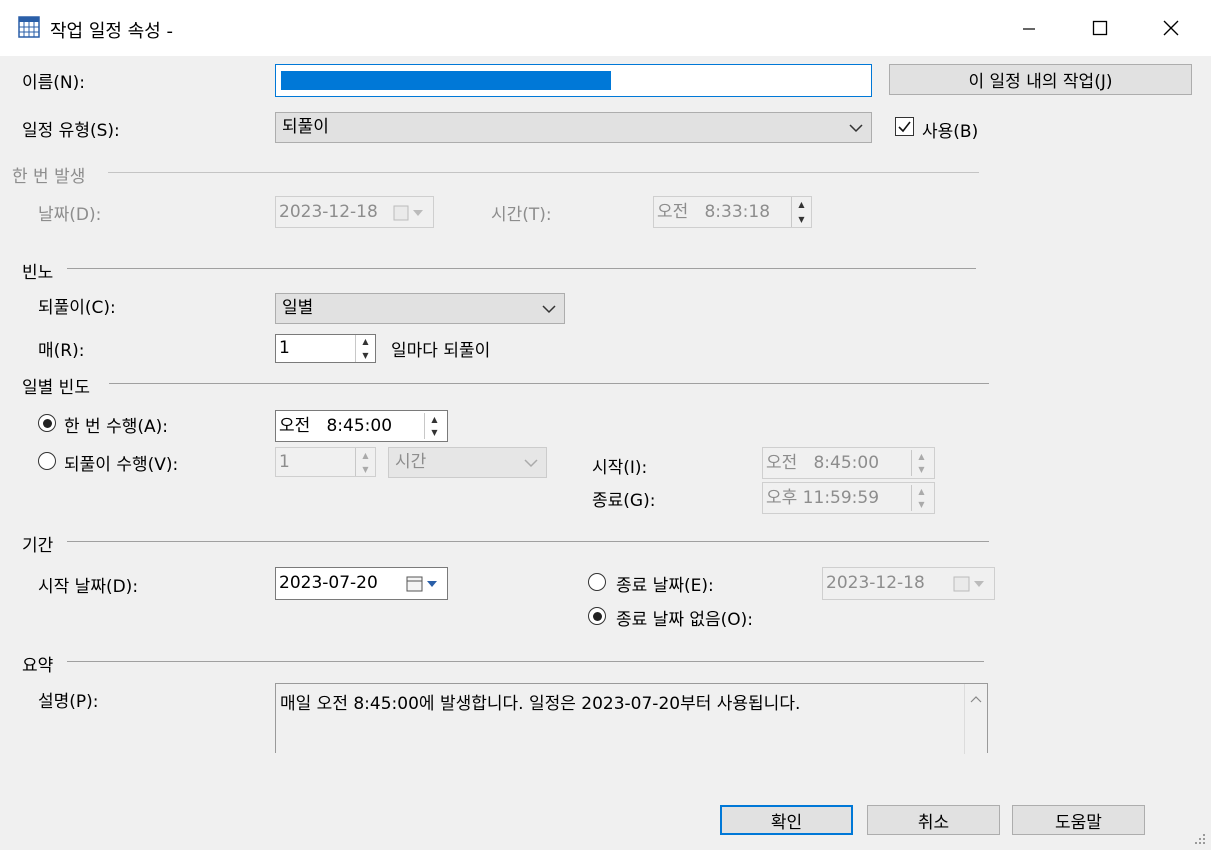 The image size is (1211, 850). Describe the element at coordinates (1078, 820) in the screenshot. I see `help-button: 도움말` at that location.